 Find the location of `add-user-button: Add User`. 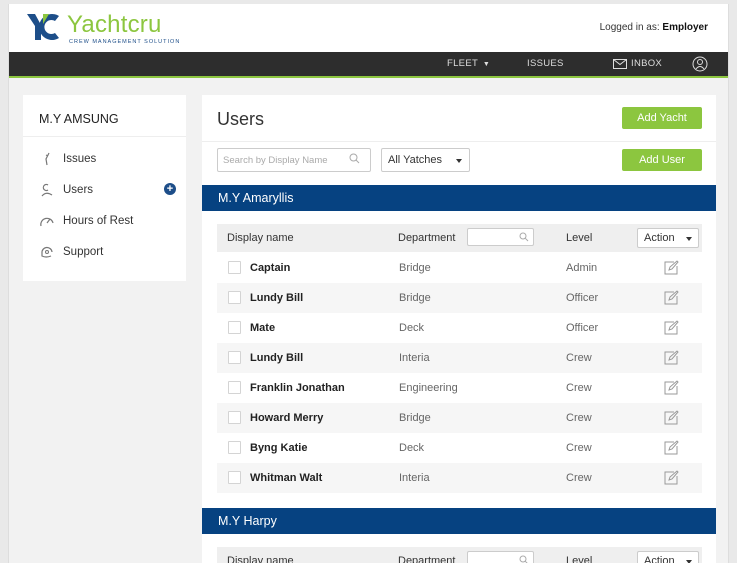

add-user-button: Add User is located at coordinates (662, 160).